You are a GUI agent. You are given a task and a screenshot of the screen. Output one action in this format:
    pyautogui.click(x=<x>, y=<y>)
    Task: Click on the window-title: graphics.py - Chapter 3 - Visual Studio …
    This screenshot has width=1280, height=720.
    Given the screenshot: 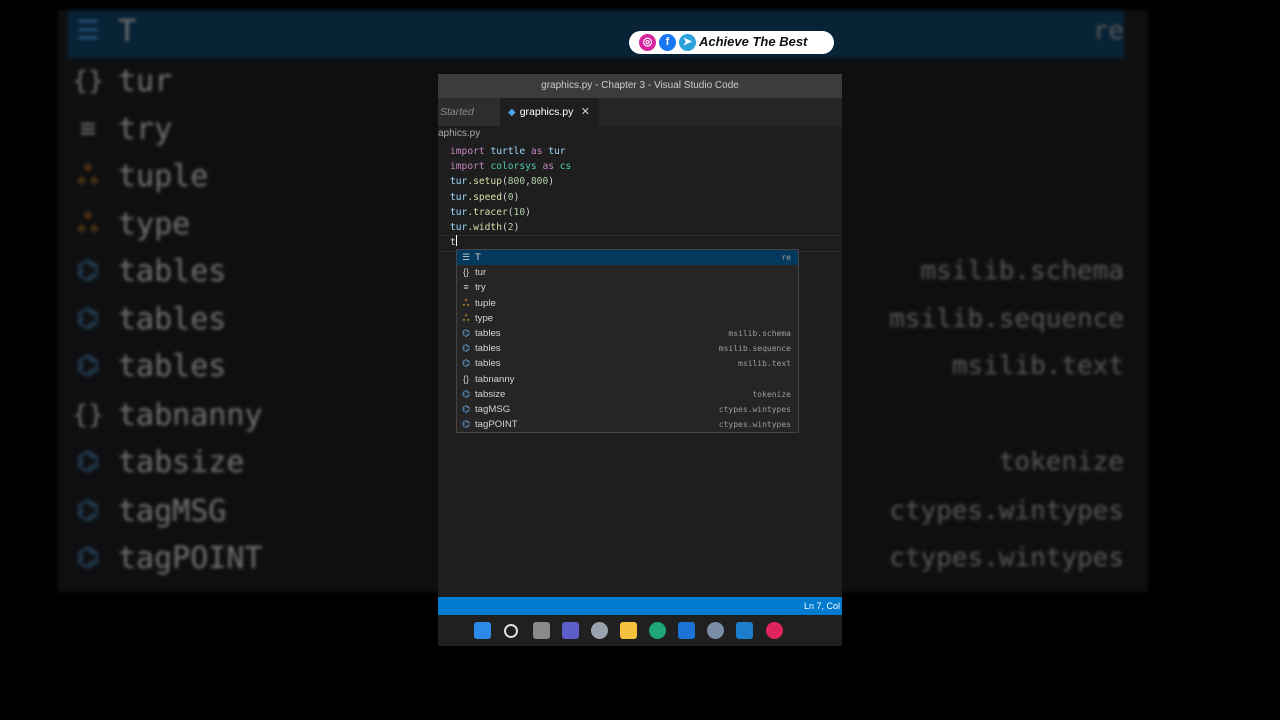 What is the action you would take?
    pyautogui.click(x=640, y=86)
    